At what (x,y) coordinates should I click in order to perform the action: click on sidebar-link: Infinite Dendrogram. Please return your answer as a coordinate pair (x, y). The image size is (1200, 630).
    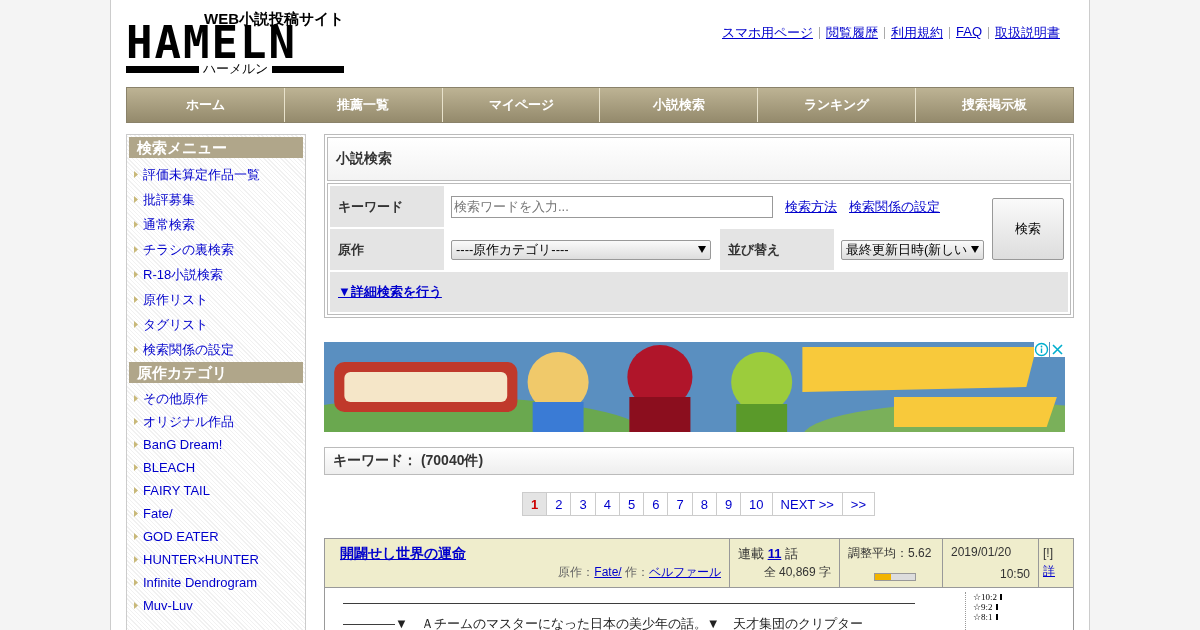
    Looking at the image, I should click on (200, 582).